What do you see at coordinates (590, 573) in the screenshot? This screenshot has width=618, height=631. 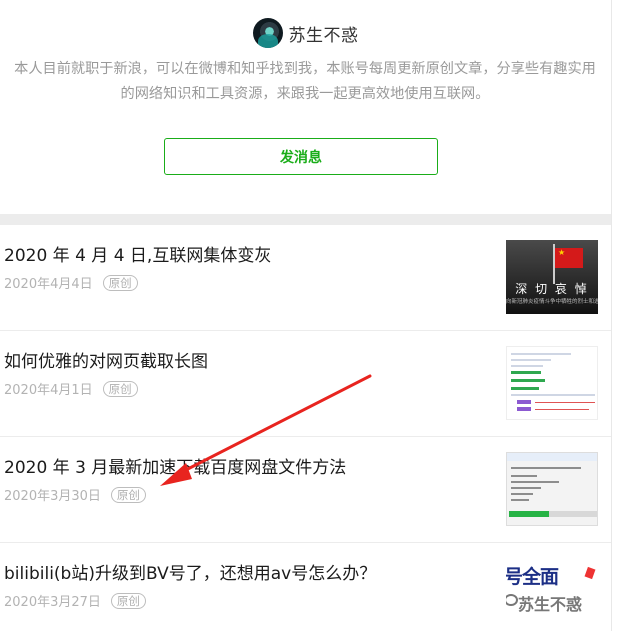 I see `accent-shape` at bounding box center [590, 573].